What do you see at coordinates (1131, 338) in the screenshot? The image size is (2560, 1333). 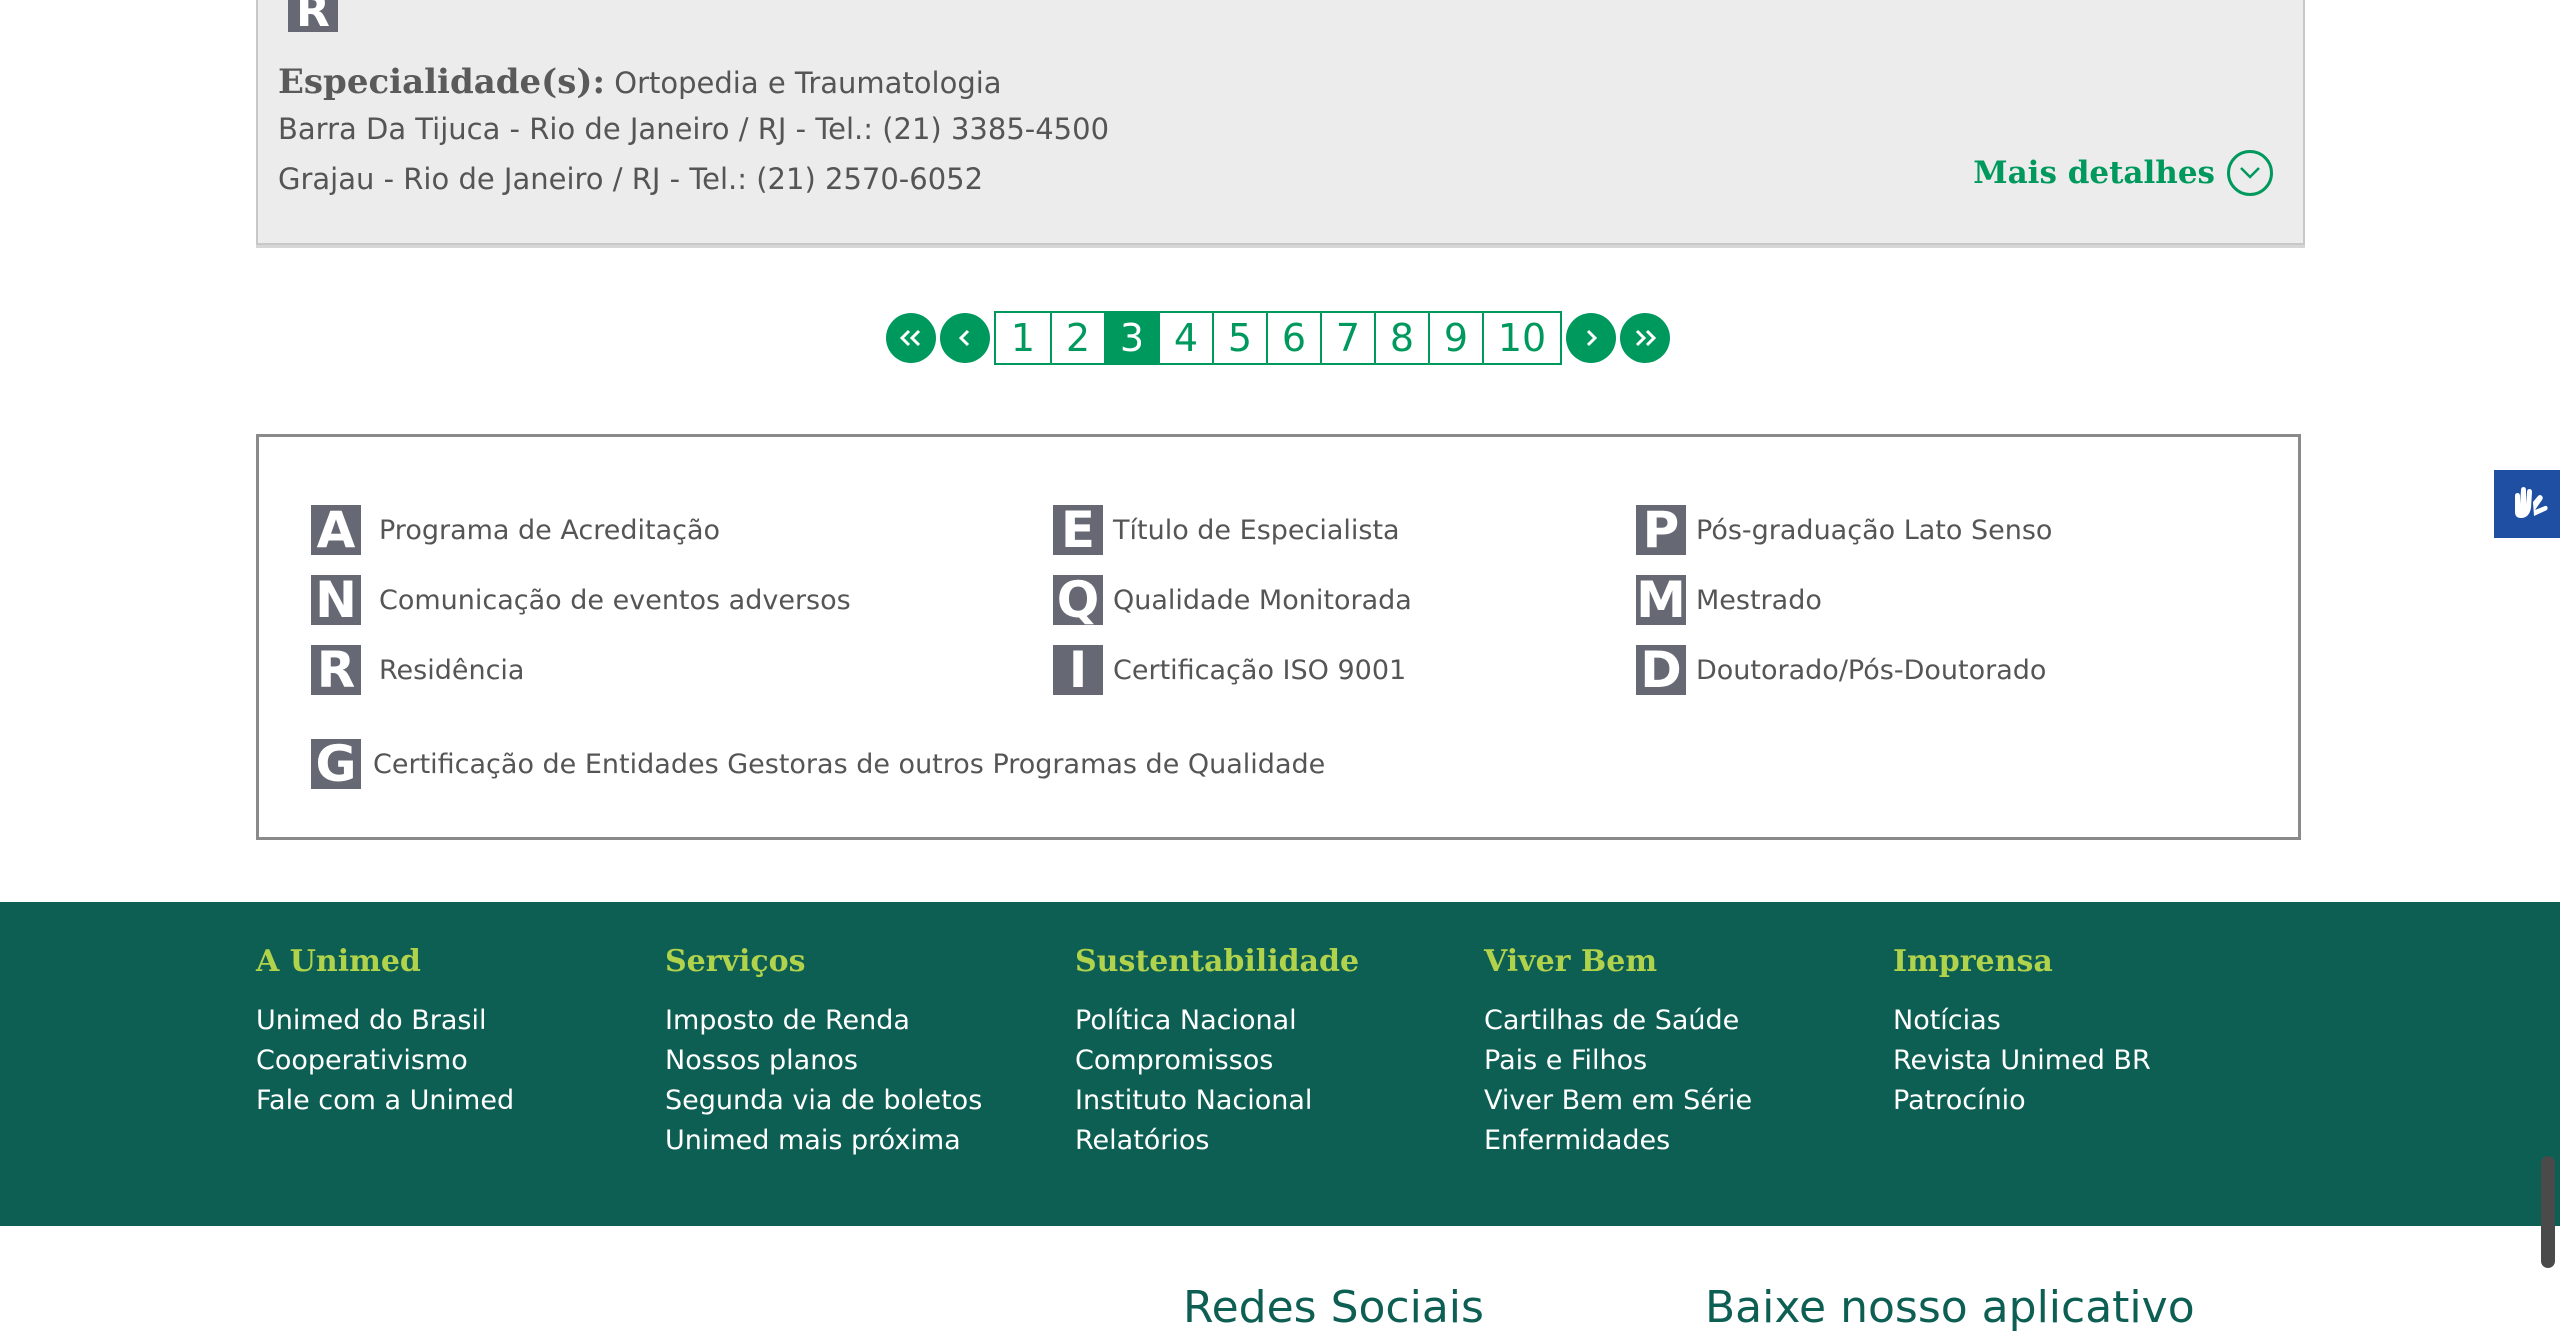 I see `page-3-button-current: 3` at bounding box center [1131, 338].